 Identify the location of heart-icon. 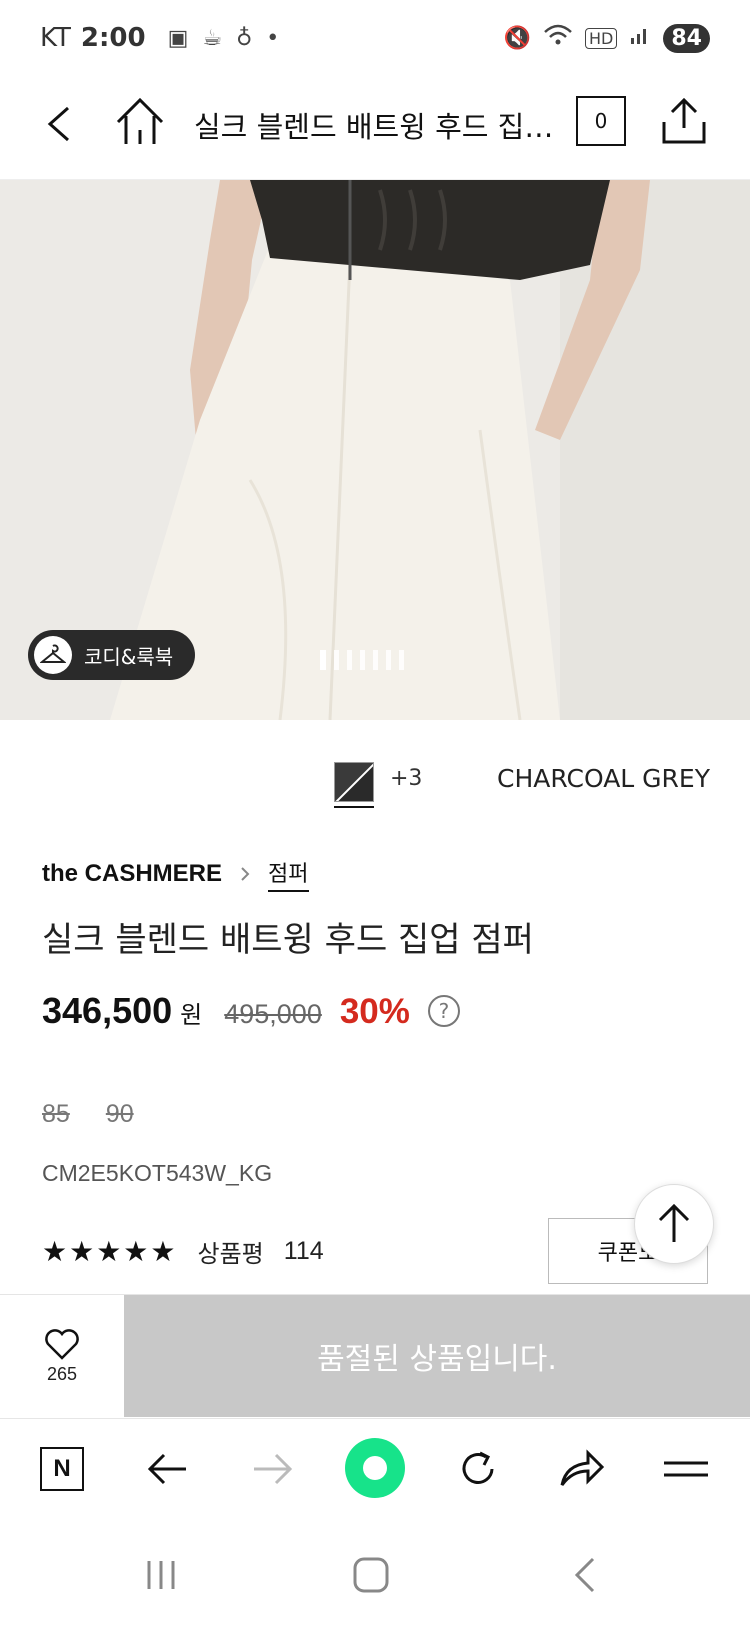
(62, 1344).